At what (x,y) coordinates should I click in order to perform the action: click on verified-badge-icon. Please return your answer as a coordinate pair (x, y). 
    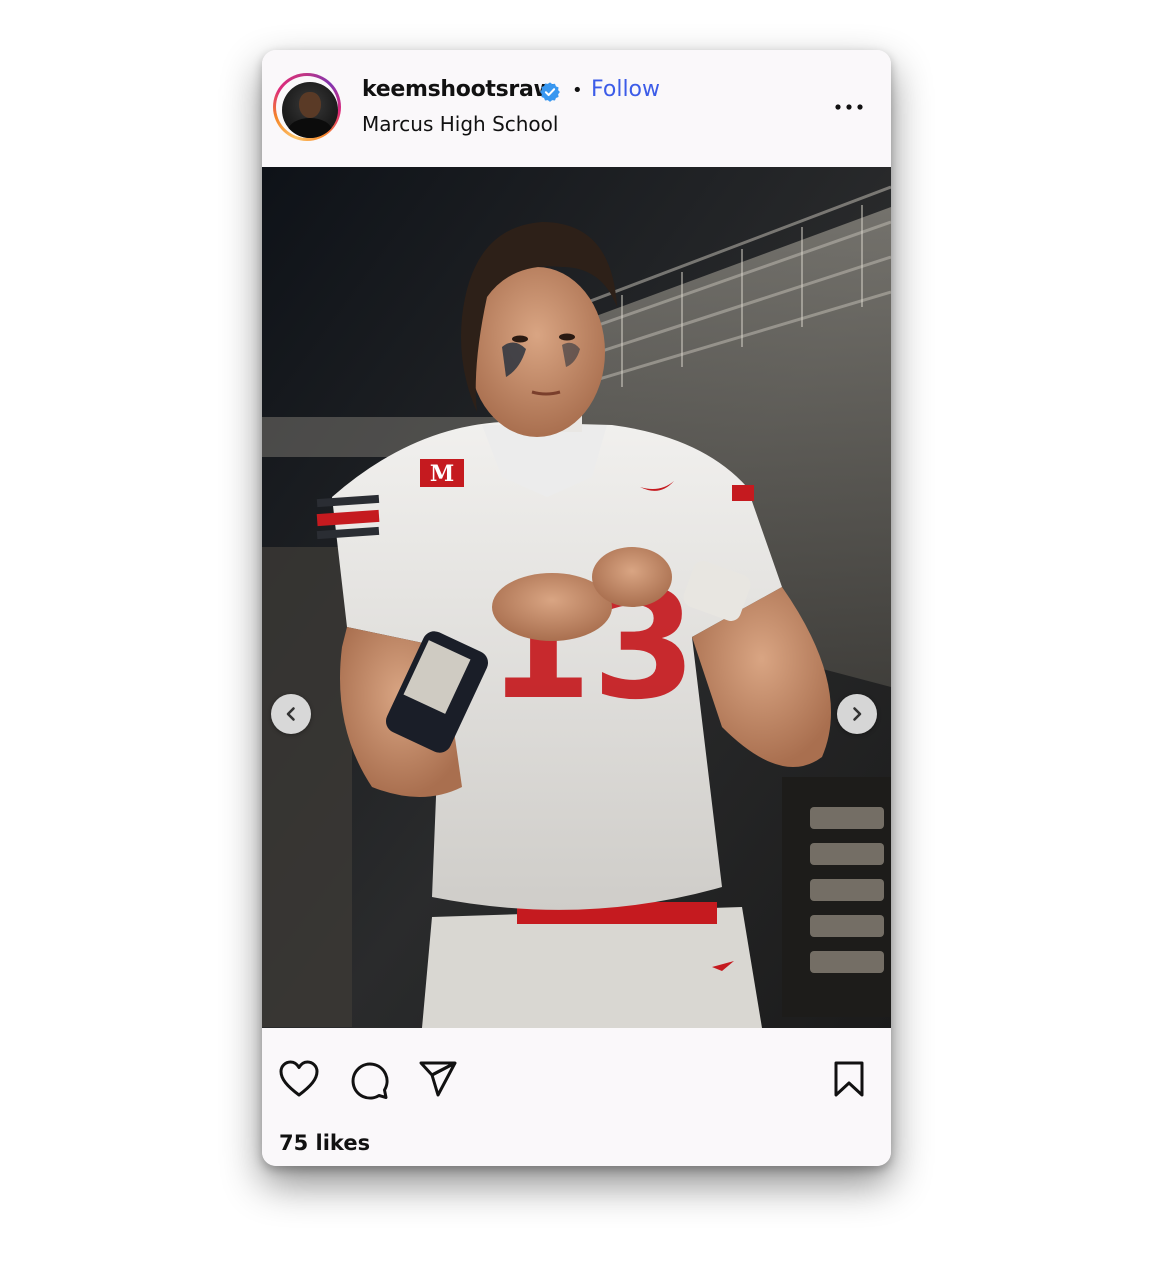
    Looking at the image, I should click on (550, 92).